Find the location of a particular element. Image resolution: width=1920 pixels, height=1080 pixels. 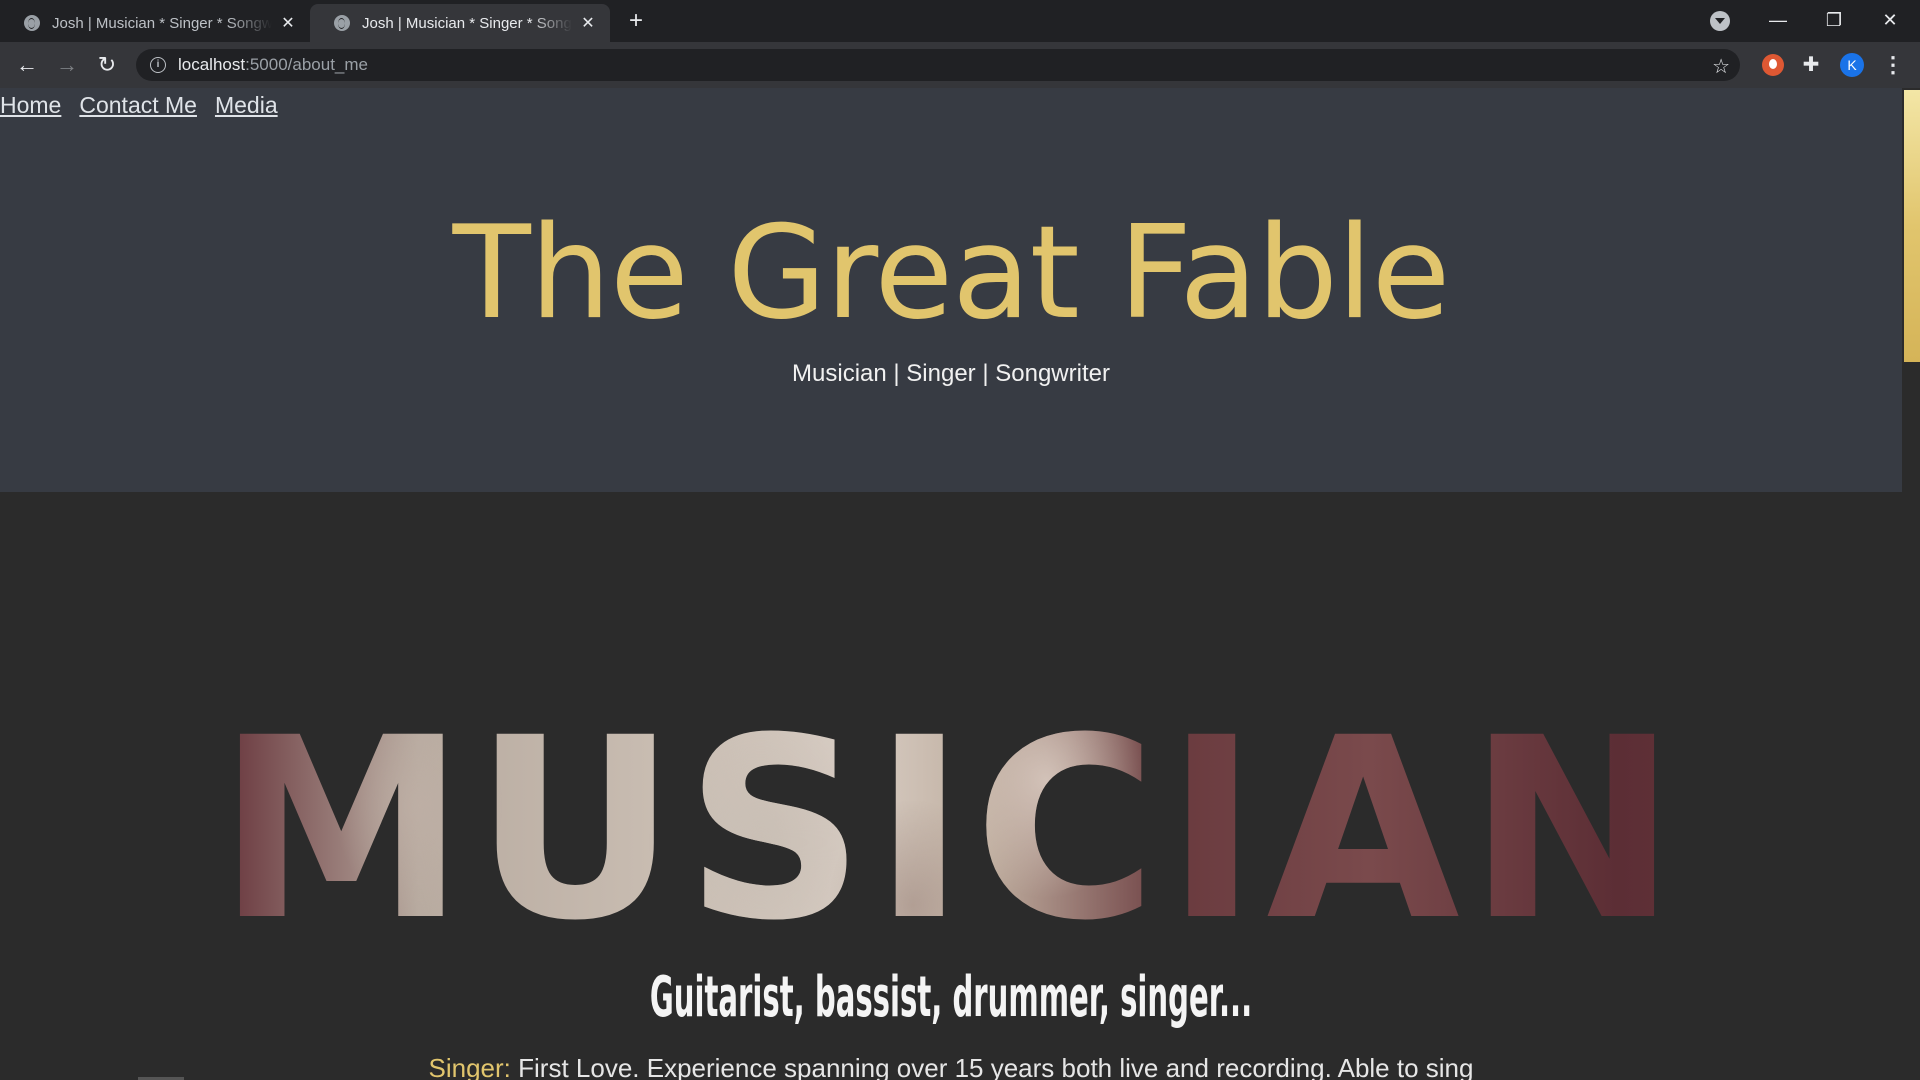

browser-toolbar: ← → ↻ i localhost :5000/about_me ☆ ✚ K ⋮ is located at coordinates (960, 65).